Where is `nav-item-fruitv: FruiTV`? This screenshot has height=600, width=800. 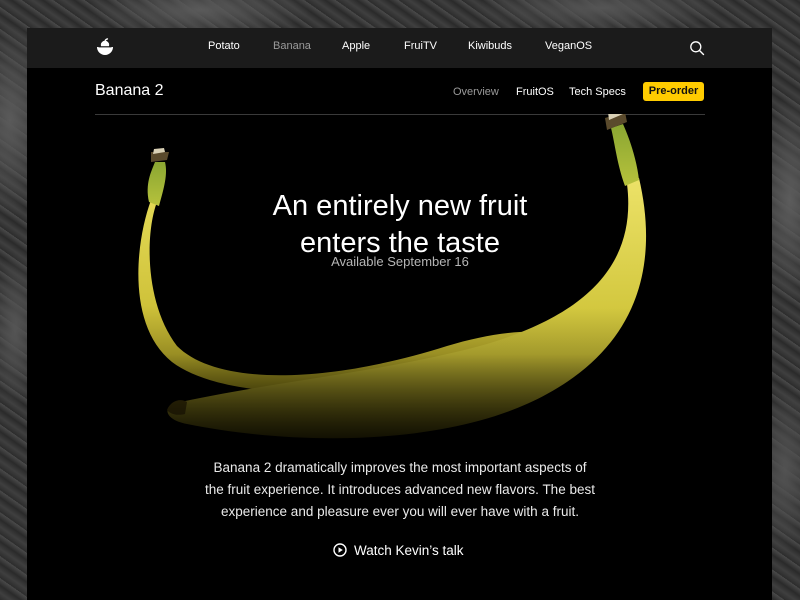
nav-item-fruitv: FruiTV is located at coordinates (420, 46).